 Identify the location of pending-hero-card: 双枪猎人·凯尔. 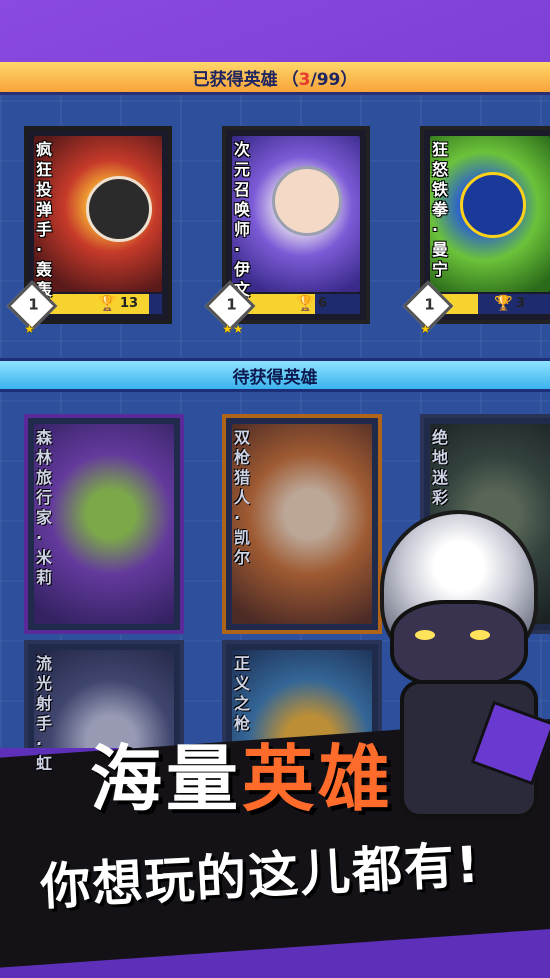
(302, 524).